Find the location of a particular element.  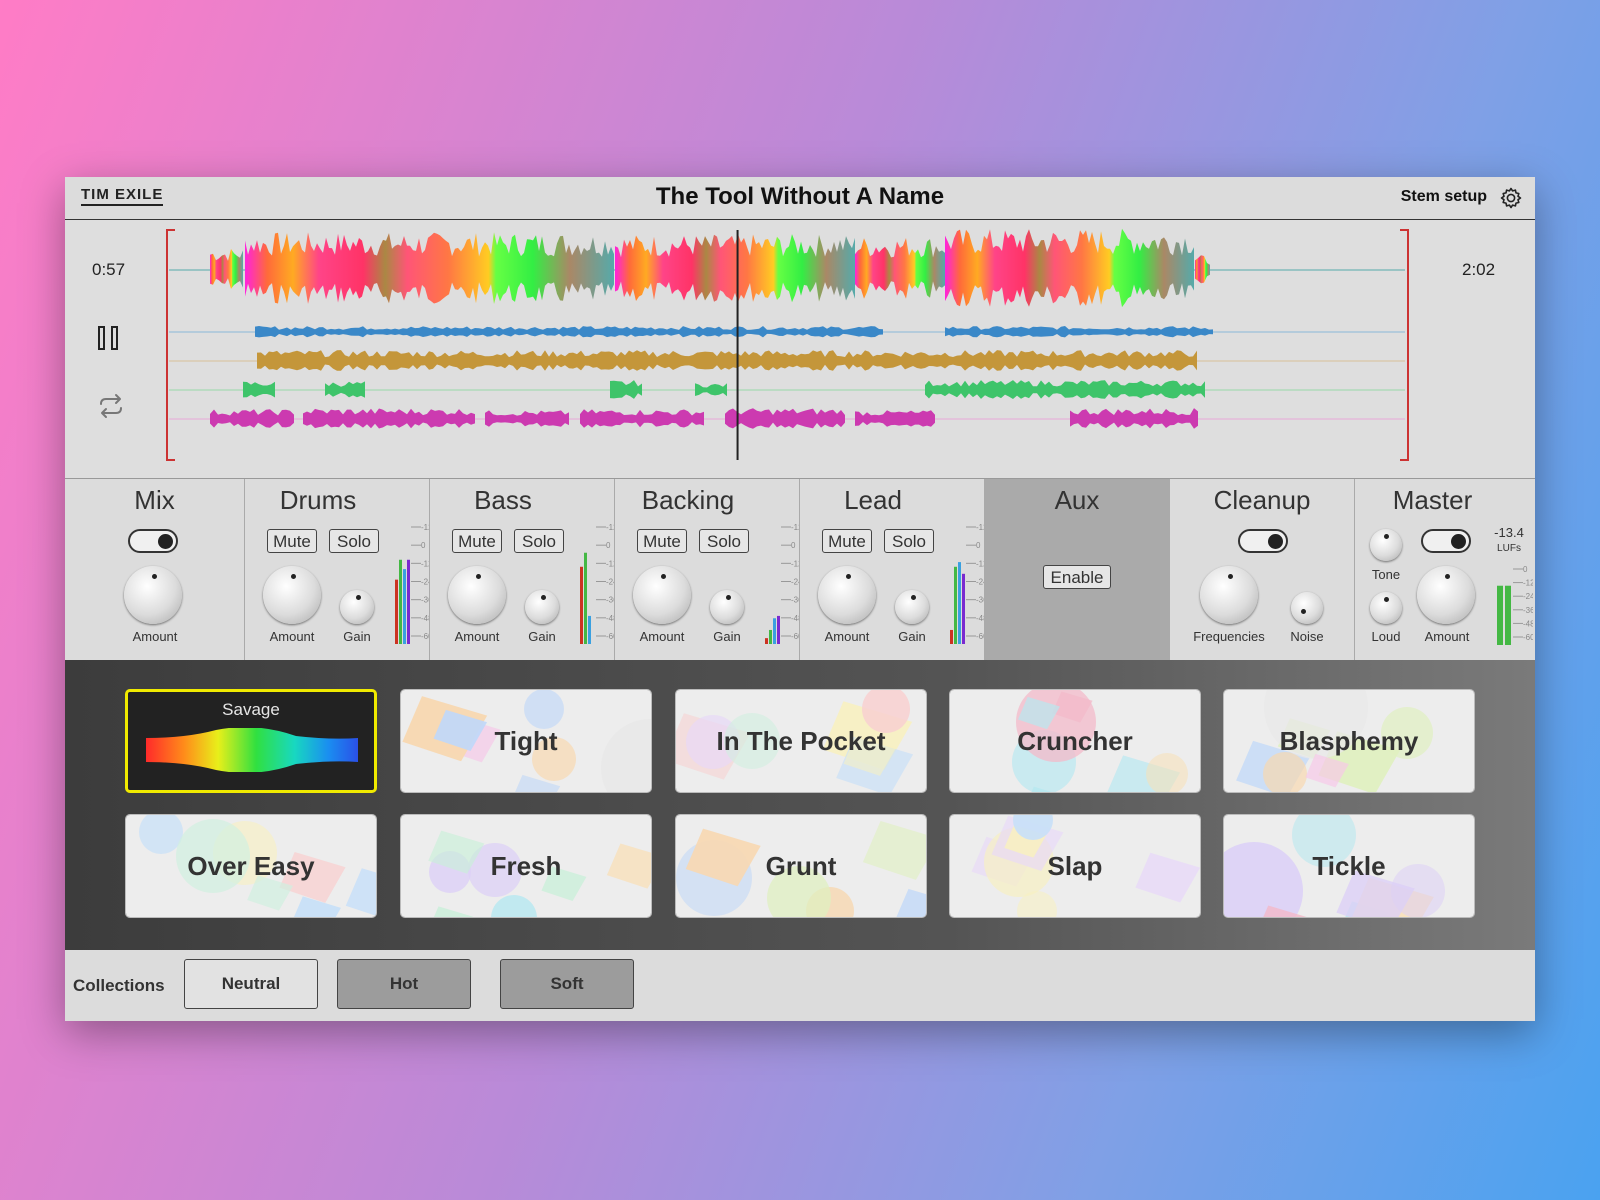

backing-gain-label: Gain is located at coordinates (727, 636).